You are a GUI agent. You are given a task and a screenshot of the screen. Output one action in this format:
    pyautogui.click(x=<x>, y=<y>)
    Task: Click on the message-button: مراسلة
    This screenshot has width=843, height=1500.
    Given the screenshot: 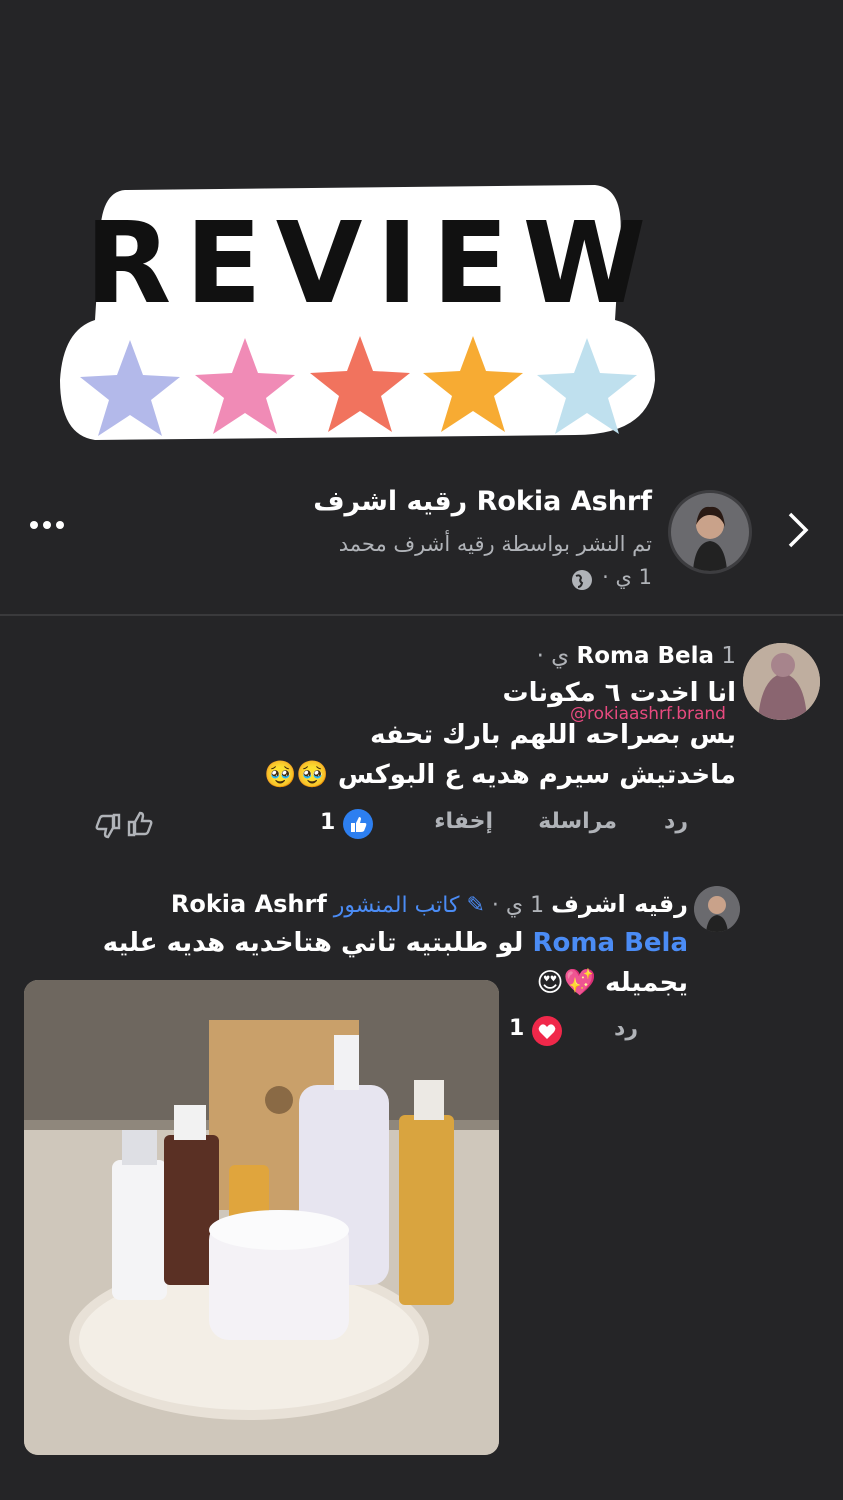 What is the action you would take?
    pyautogui.click(x=577, y=821)
    